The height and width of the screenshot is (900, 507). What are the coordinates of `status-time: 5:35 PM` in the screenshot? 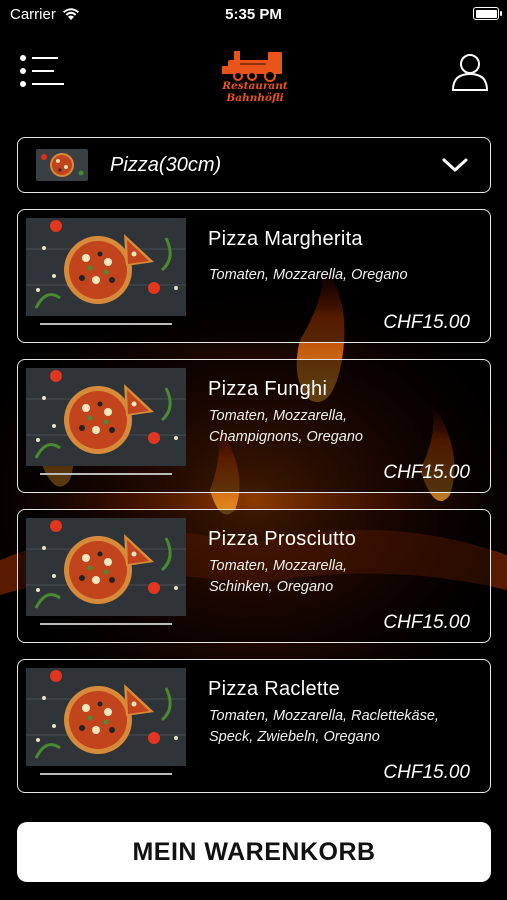 It's located at (253, 14).